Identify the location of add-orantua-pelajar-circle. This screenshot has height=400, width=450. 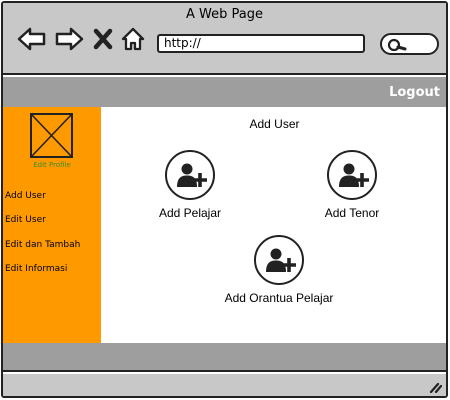
(279, 260).